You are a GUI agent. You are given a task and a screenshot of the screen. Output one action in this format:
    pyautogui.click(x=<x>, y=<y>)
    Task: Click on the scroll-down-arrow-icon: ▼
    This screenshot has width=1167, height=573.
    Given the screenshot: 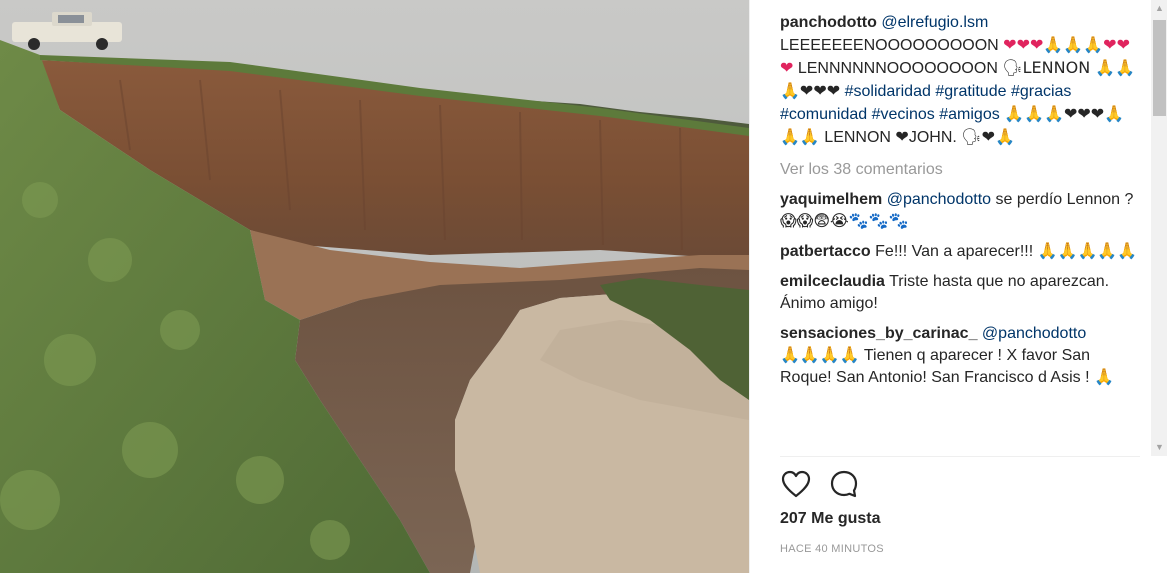 What is the action you would take?
    pyautogui.click(x=1159, y=447)
    